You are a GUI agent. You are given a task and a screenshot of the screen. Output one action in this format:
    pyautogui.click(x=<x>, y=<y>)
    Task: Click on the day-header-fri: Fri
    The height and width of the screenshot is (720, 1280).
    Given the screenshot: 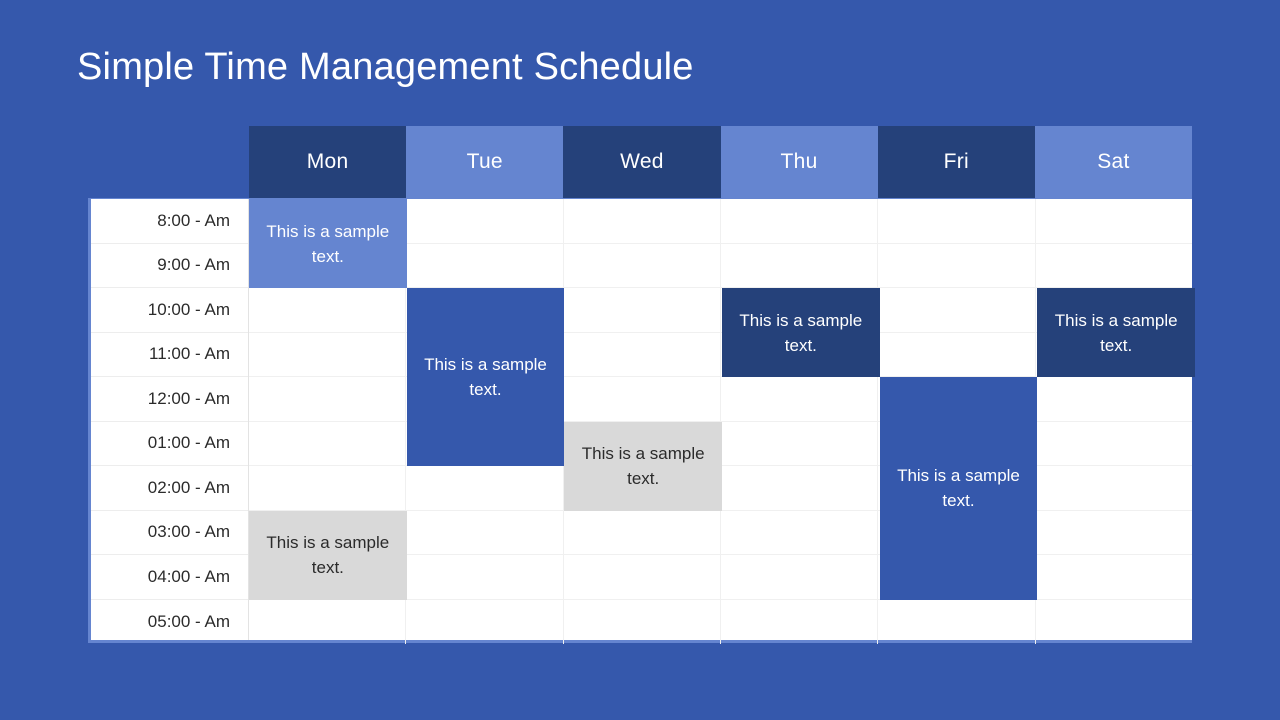 What is the action you would take?
    pyautogui.click(x=956, y=162)
    